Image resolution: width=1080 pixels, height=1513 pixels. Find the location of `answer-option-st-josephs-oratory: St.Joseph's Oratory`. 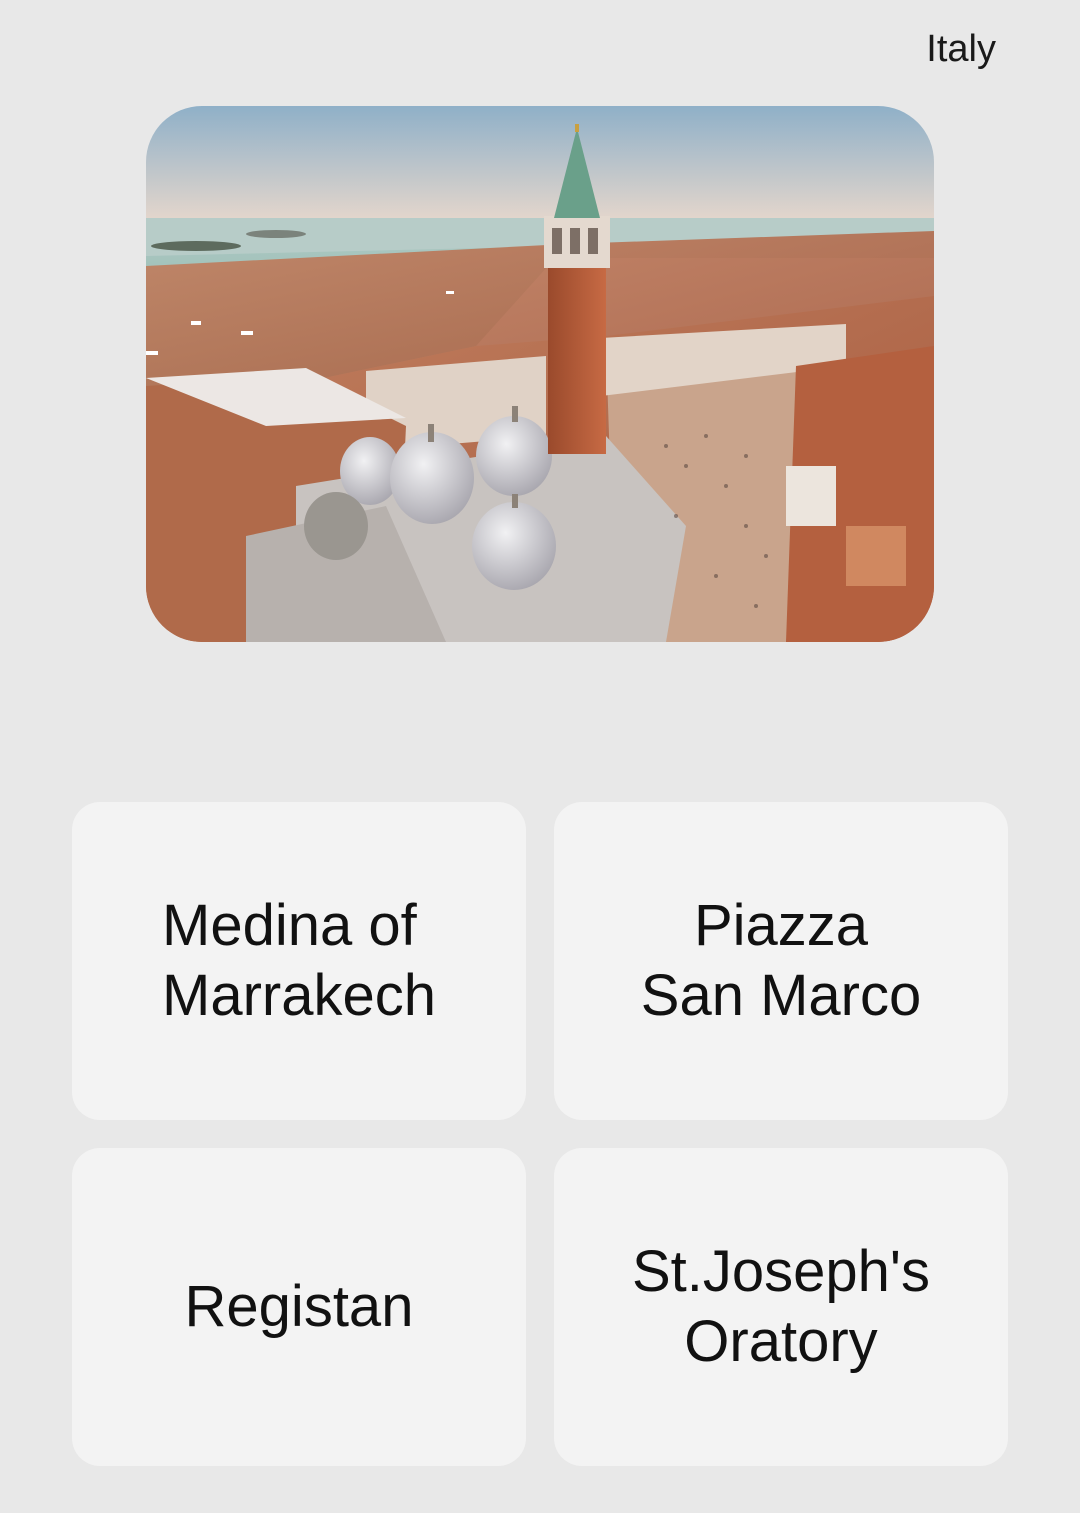

answer-option-st-josephs-oratory: St.Joseph's Oratory is located at coordinates (781, 1307).